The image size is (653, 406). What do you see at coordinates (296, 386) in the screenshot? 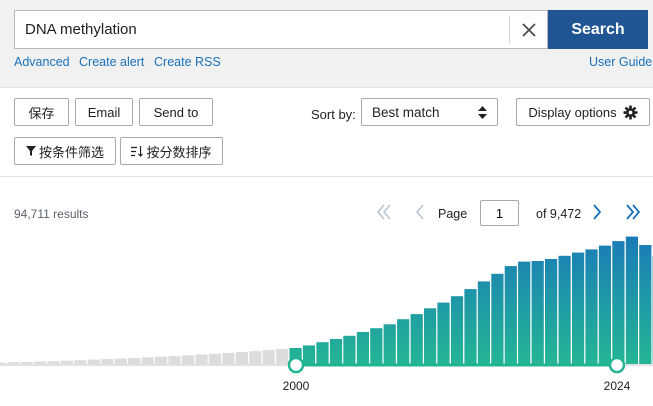
I see `range-start-label: 2000` at bounding box center [296, 386].